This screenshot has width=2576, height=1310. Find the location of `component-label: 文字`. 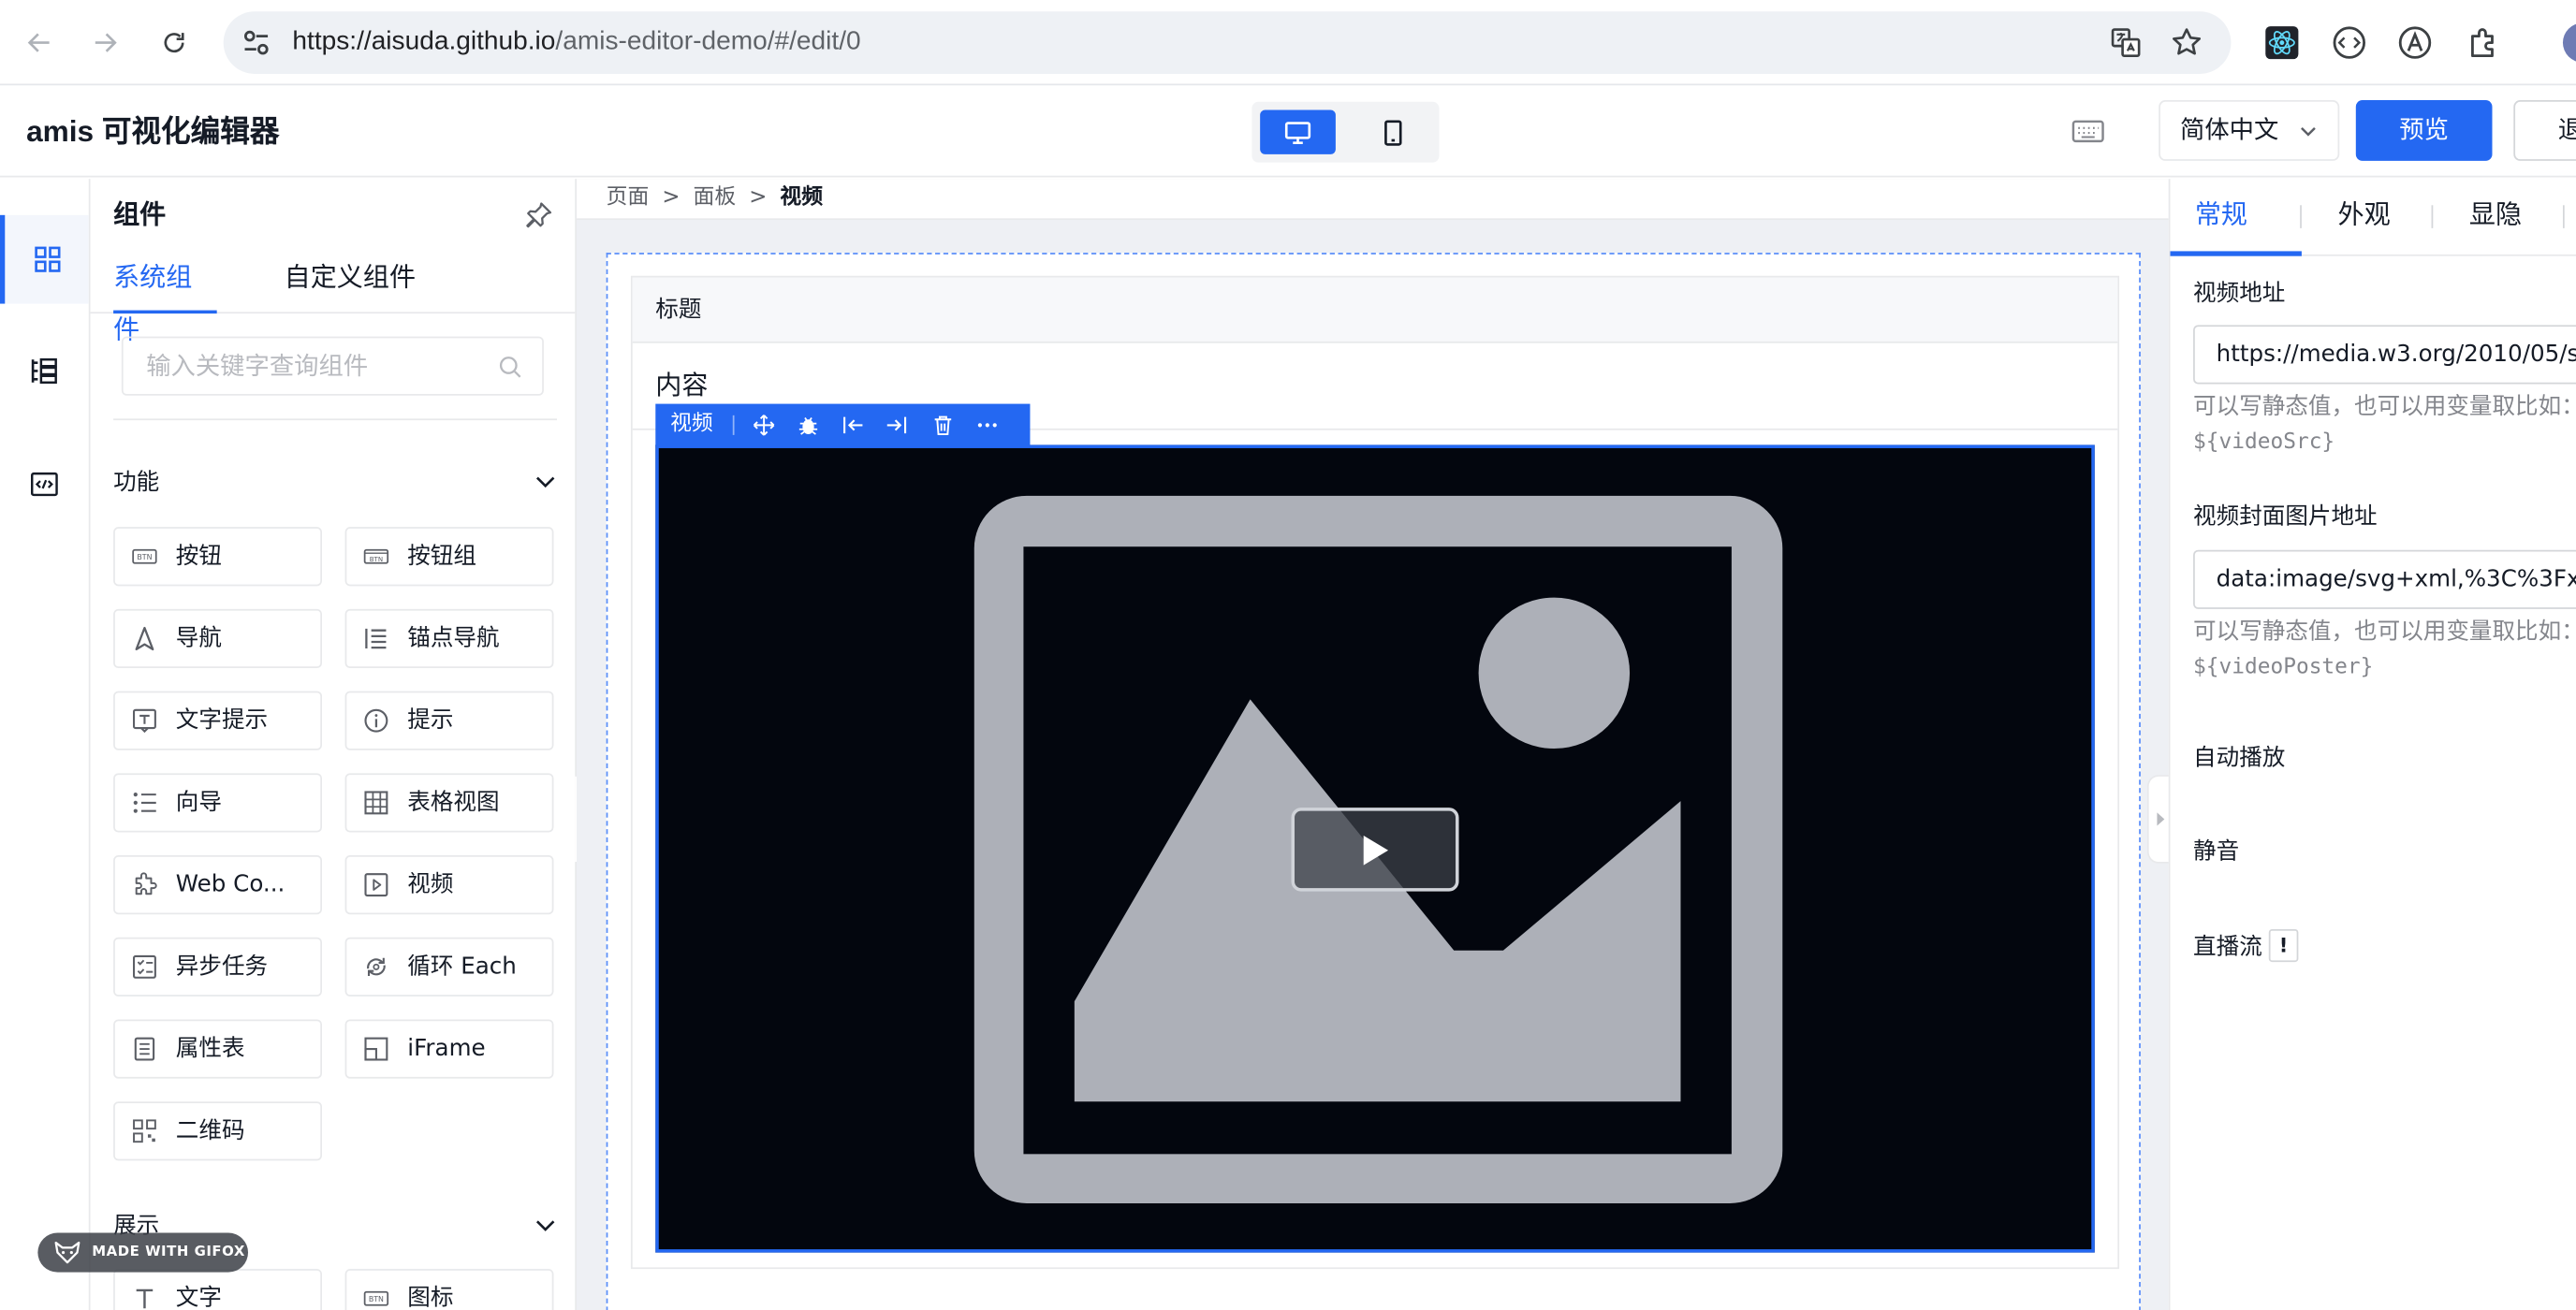

component-label: 文字 is located at coordinates (199, 1297).